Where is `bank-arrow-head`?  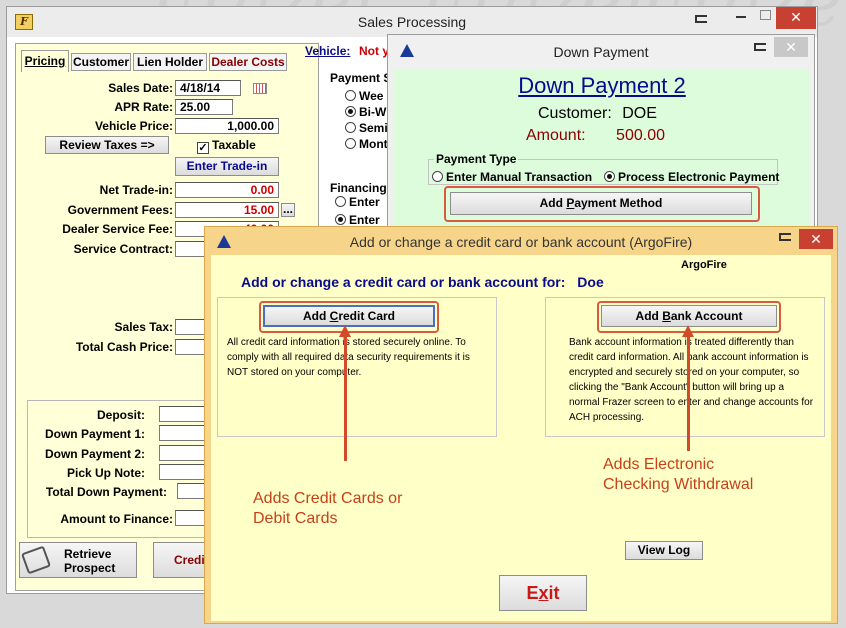 bank-arrow-head is located at coordinates (688, 331).